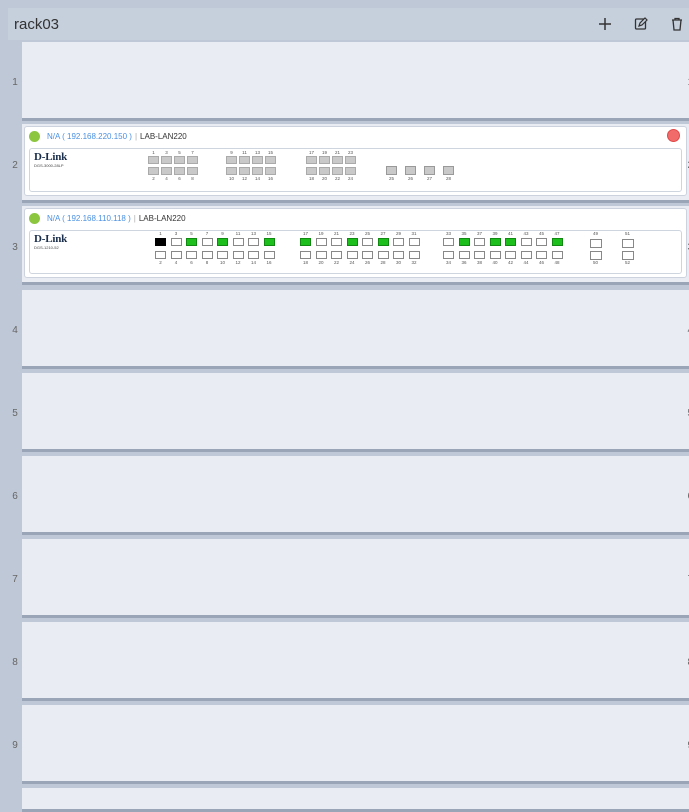  Describe the element at coordinates (641, 24) in the screenshot. I see `edit-icon` at that location.